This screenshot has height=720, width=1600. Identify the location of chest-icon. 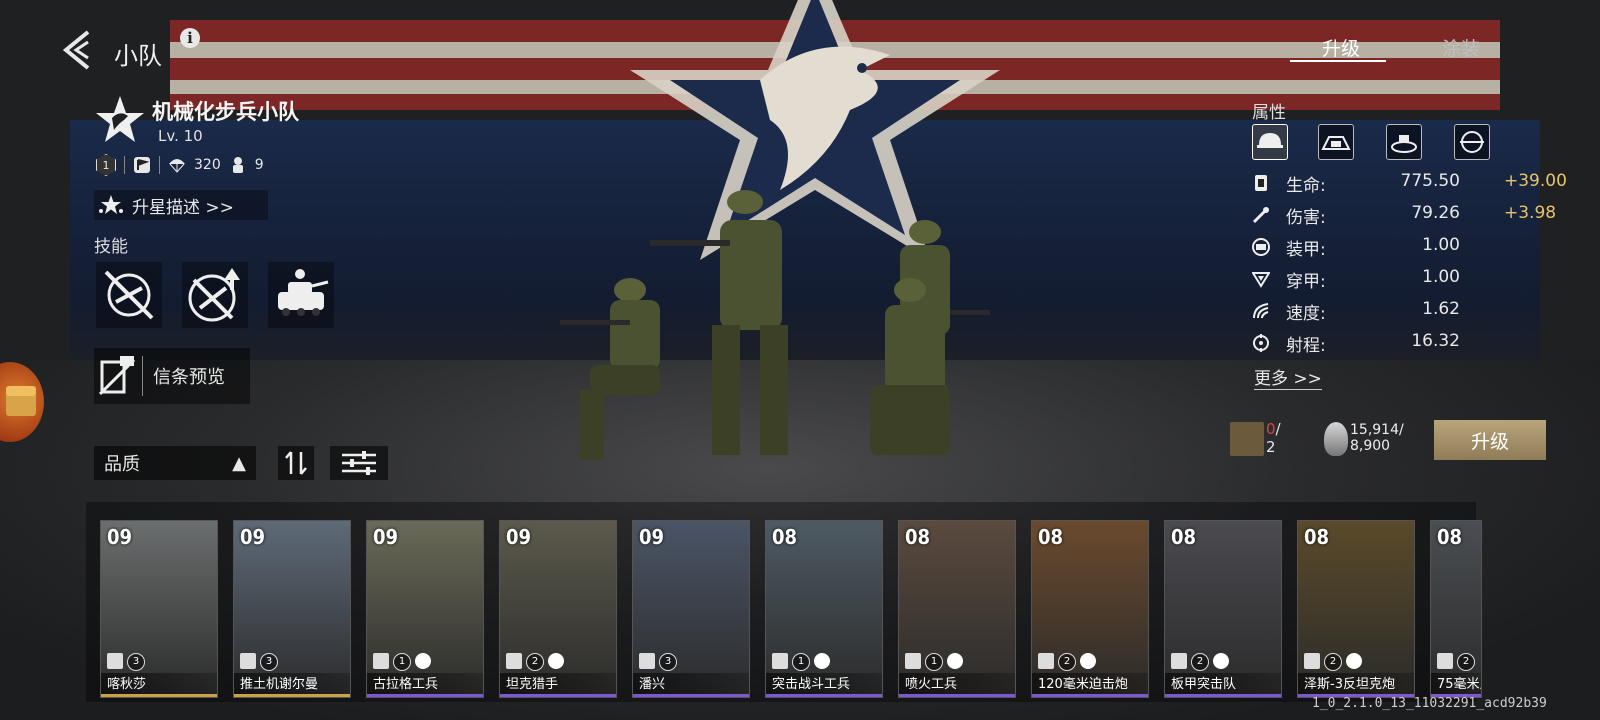
(21, 401).